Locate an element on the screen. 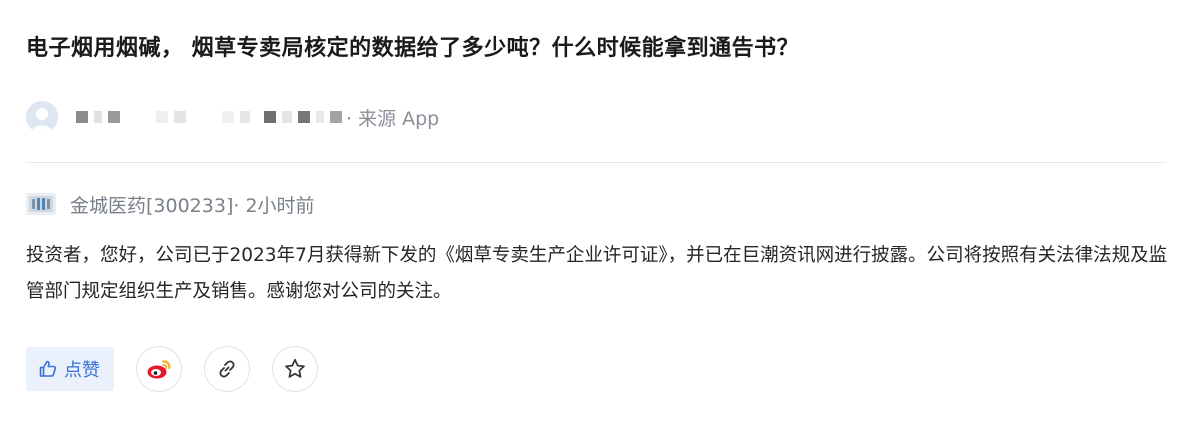 The height and width of the screenshot is (428, 1200). link-icon is located at coordinates (227, 369).